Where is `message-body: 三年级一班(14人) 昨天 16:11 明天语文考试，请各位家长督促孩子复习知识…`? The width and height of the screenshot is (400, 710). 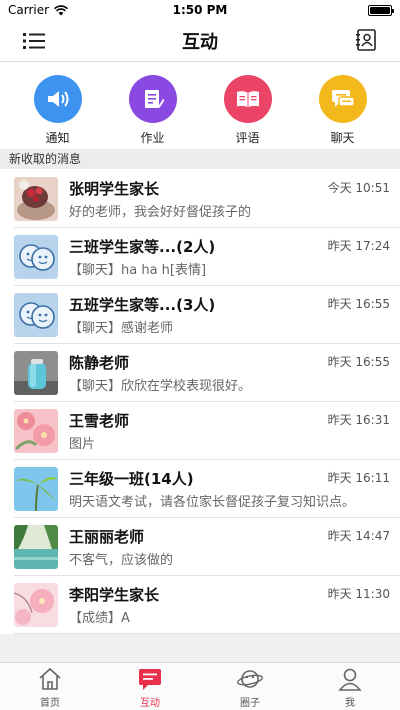 message-body: 三年级一班(14人) 昨天 16:11 明天语文考试，请各位家长督促孩子复习知识… is located at coordinates (234, 489).